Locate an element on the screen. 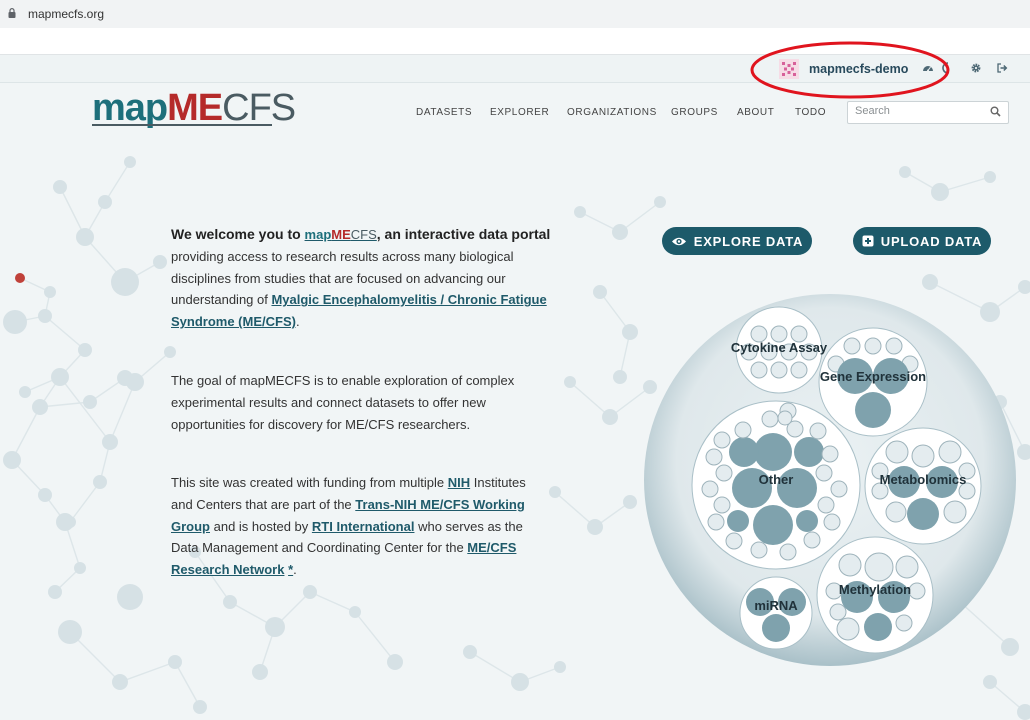 The width and height of the screenshot is (1030, 720). logout-icon is located at coordinates (1002, 68).